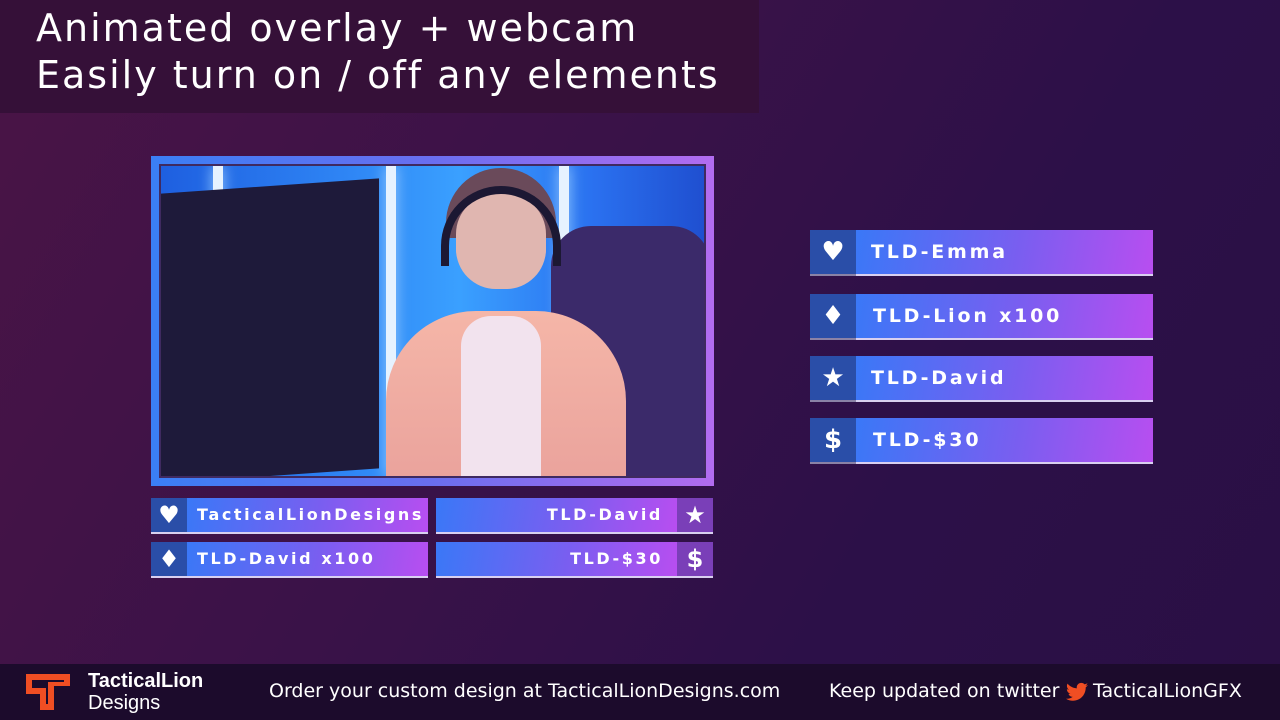  I want to click on alert-subscriber: ★ TLD-David, so click(981, 379).